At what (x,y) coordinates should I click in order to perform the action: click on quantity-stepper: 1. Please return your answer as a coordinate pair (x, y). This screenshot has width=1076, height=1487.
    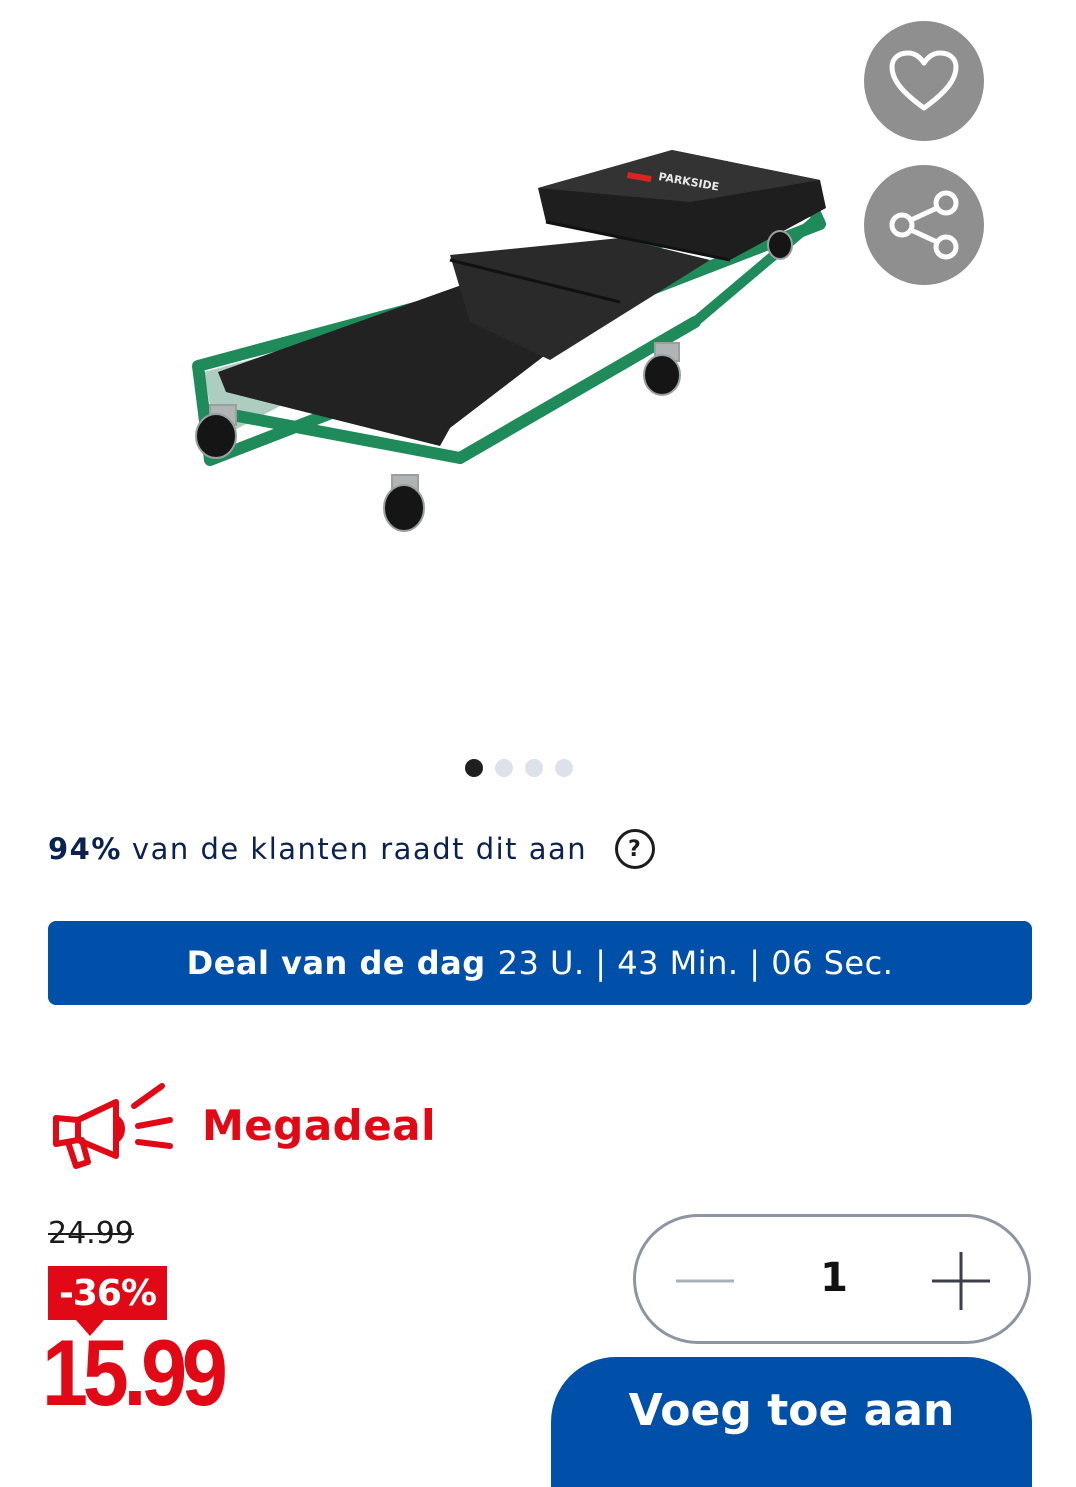
    Looking at the image, I should click on (832, 1279).